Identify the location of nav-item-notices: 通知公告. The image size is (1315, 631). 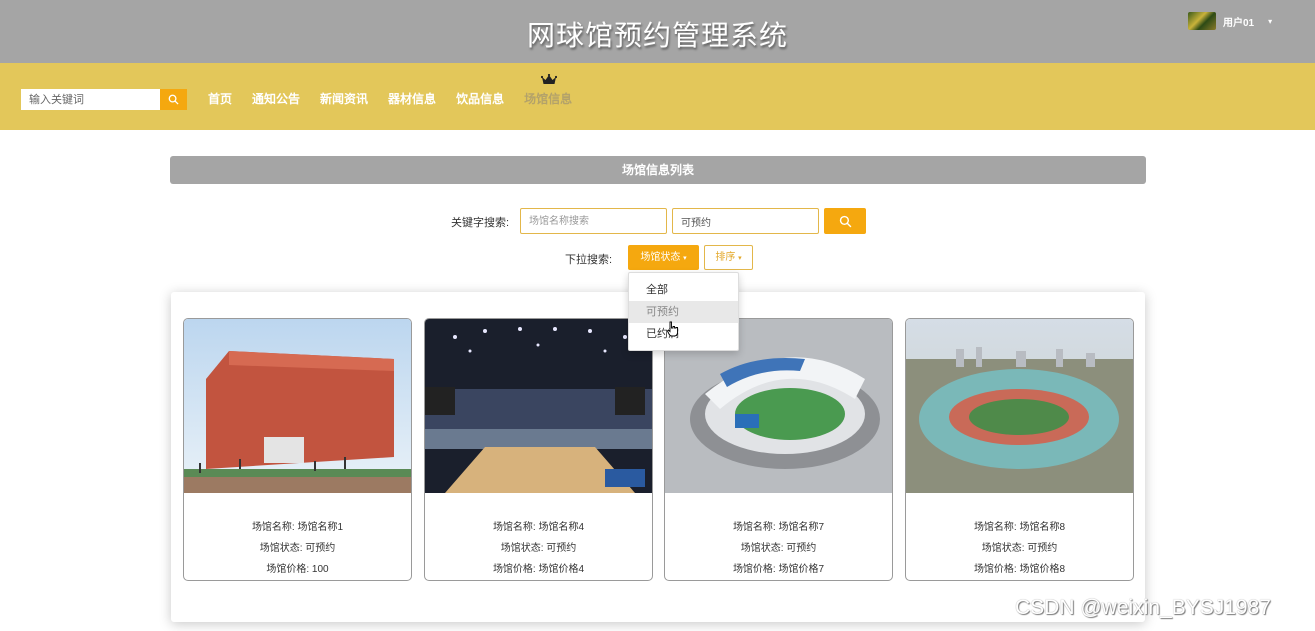
(276, 98).